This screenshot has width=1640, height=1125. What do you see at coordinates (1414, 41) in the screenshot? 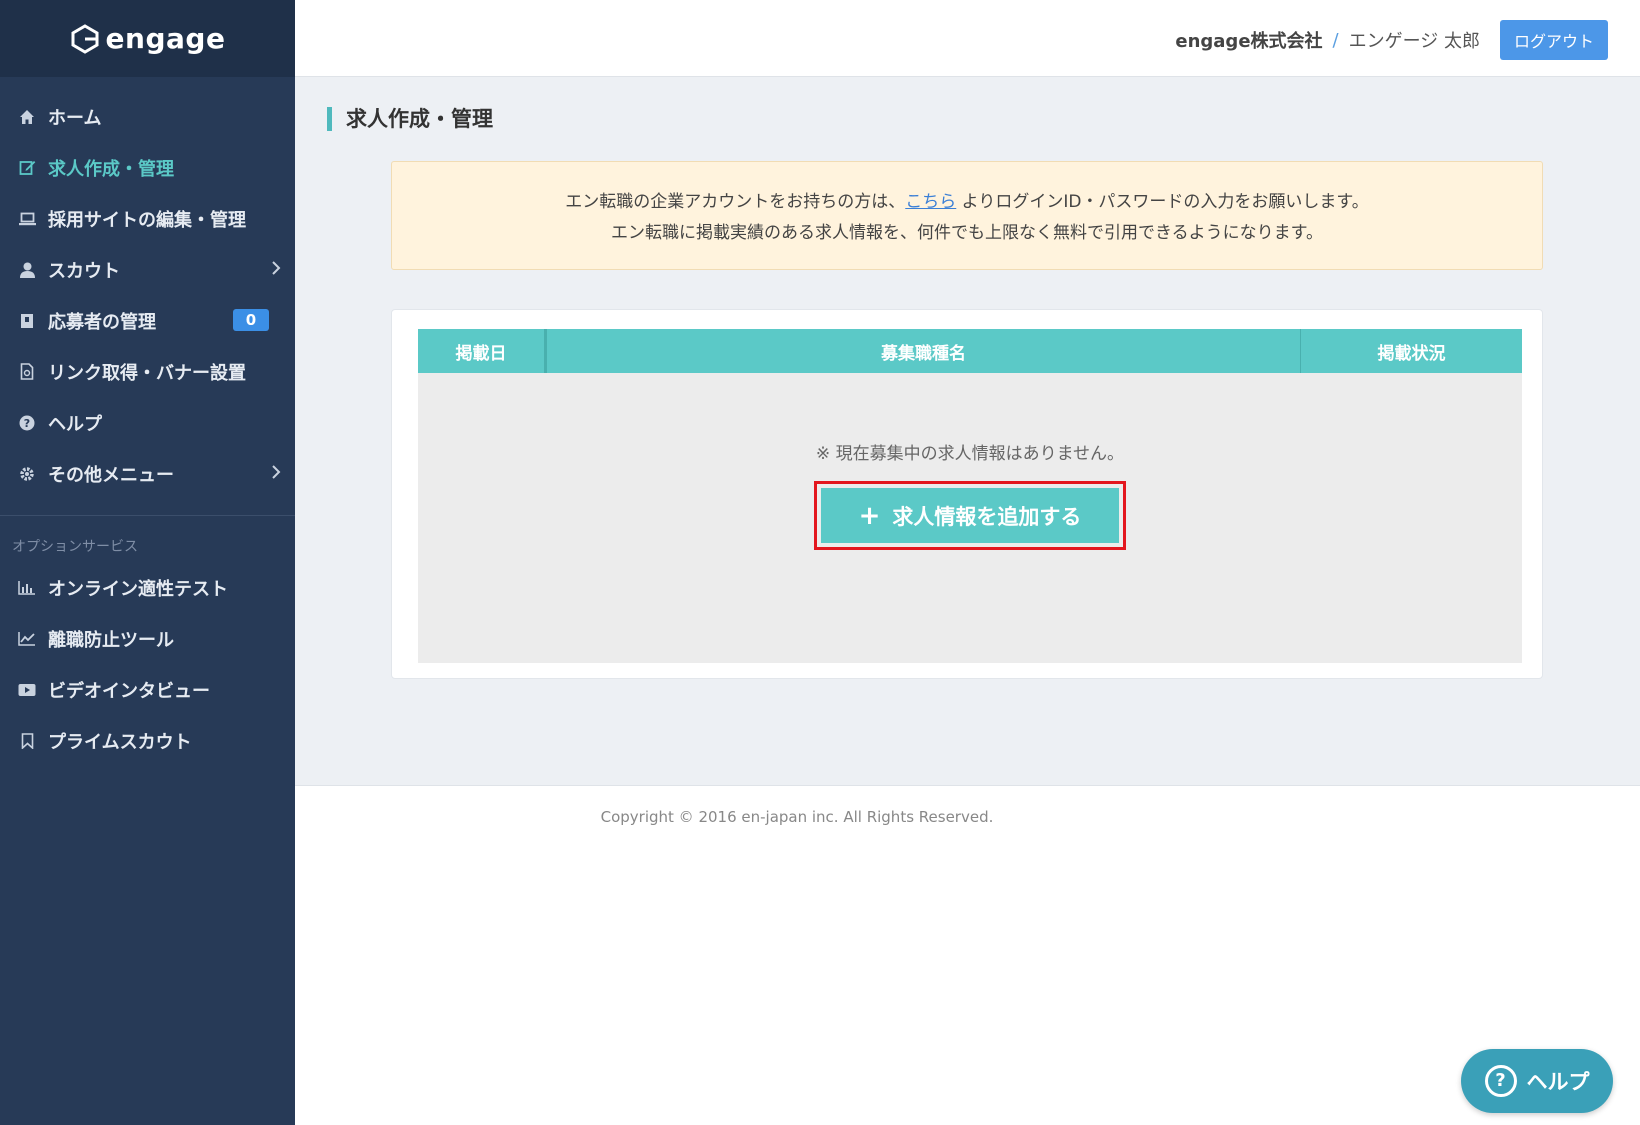
I see `user-name: エンゲージ 太郎` at bounding box center [1414, 41].